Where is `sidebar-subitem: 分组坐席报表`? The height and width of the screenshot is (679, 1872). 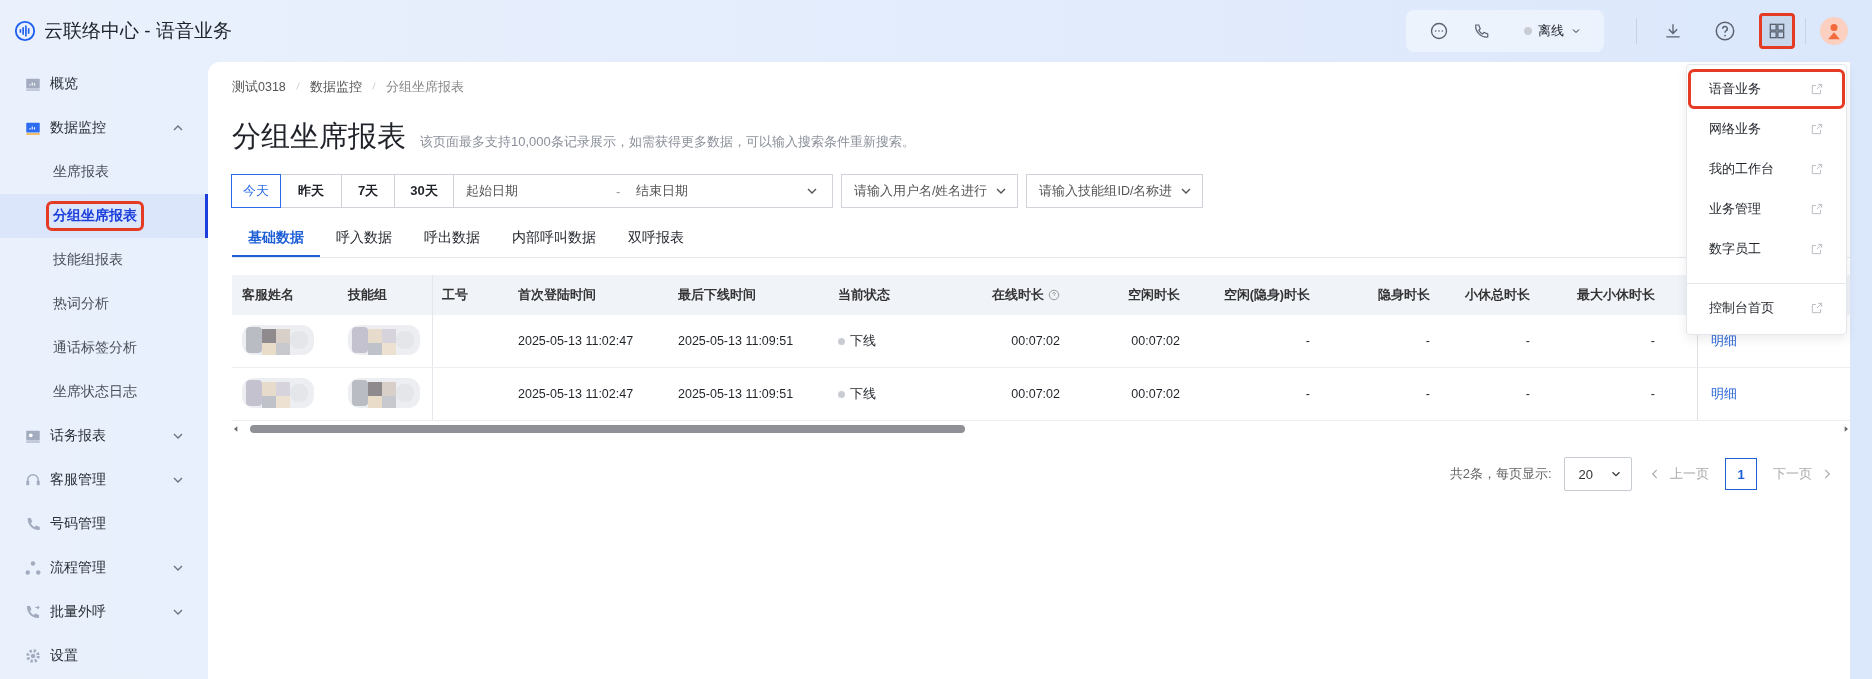 sidebar-subitem: 分组坐席报表 is located at coordinates (104, 216).